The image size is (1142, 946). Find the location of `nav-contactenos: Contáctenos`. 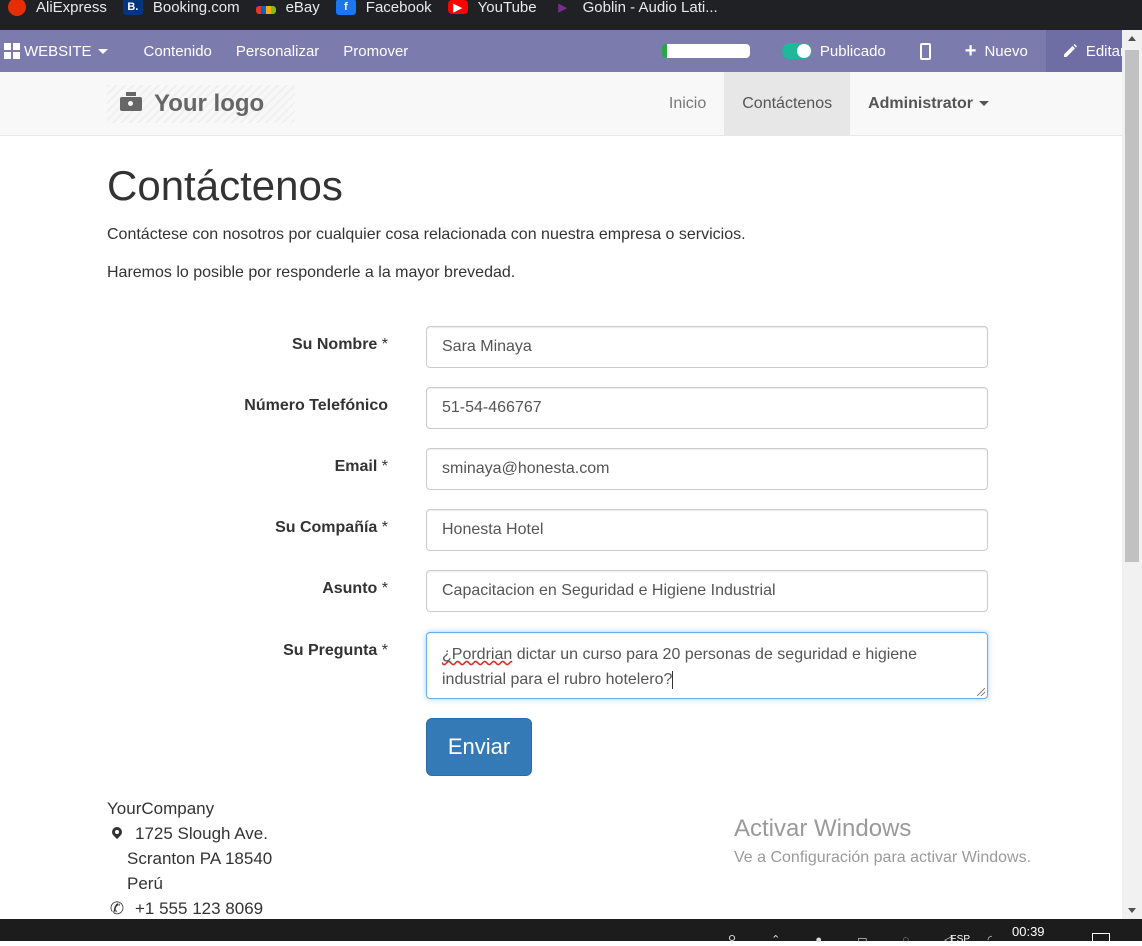

nav-contactenos: Contáctenos is located at coordinates (787, 103).